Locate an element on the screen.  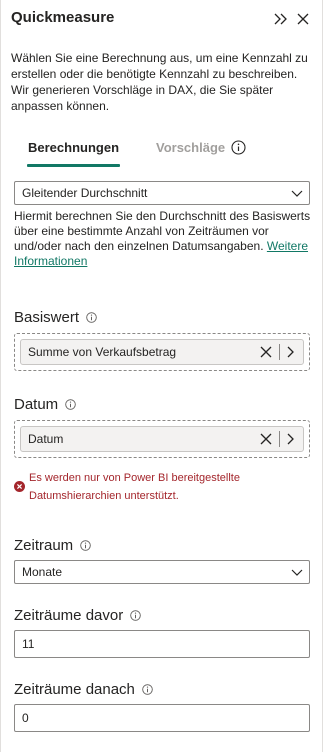
datum-field-pill: Datum is located at coordinates (162, 439).